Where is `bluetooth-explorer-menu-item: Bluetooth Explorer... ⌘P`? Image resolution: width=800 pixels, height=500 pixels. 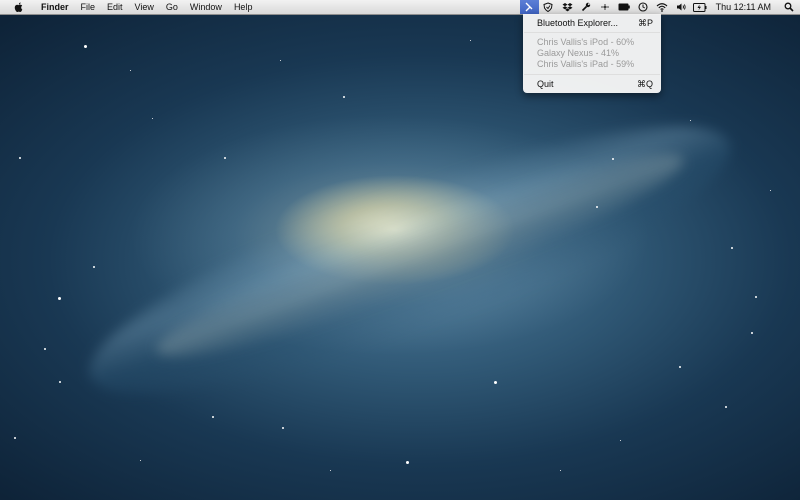
bluetooth-explorer-menu-item: Bluetooth Explorer... ⌘P is located at coordinates (595, 23).